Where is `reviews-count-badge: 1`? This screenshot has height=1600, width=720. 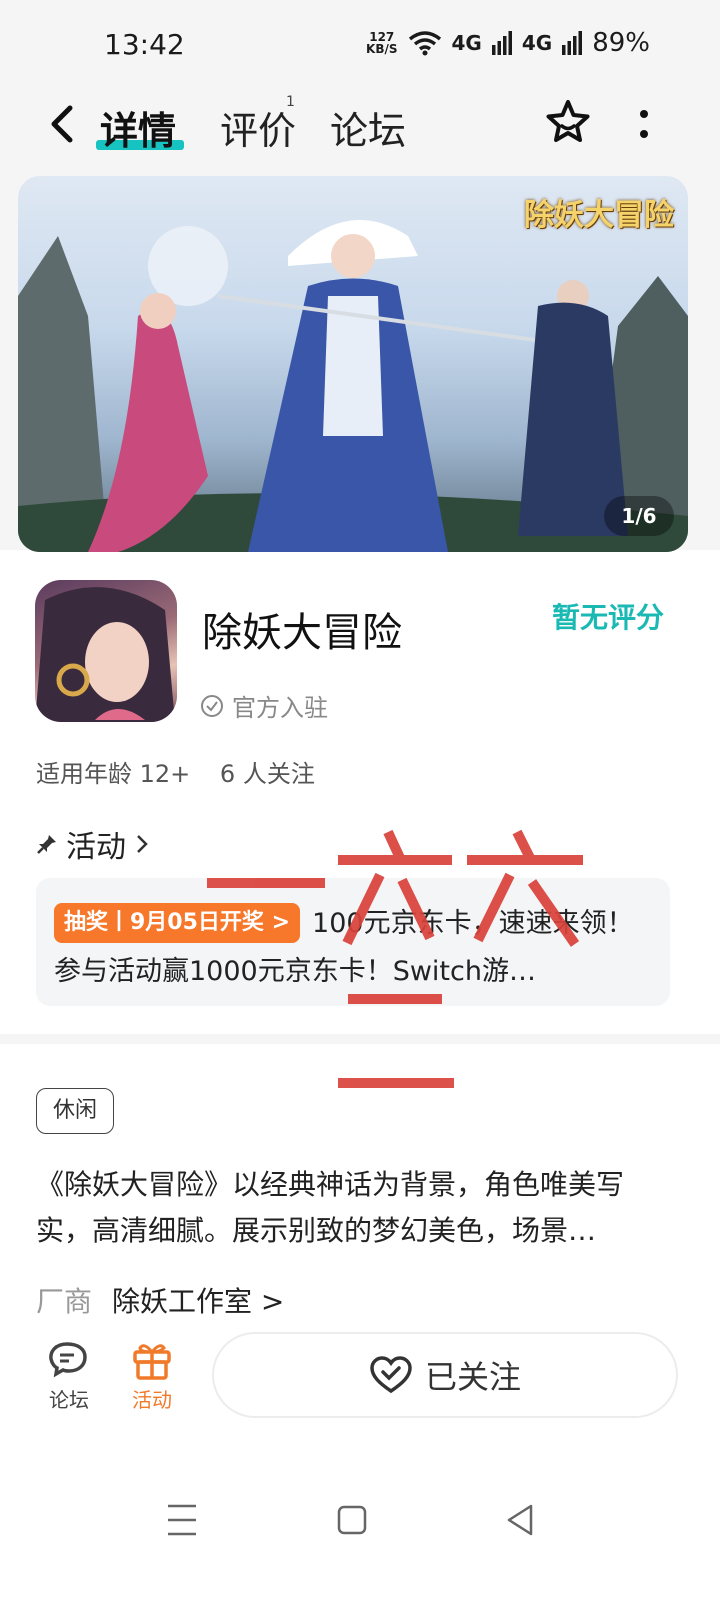
reviews-count-badge: 1 is located at coordinates (290, 102).